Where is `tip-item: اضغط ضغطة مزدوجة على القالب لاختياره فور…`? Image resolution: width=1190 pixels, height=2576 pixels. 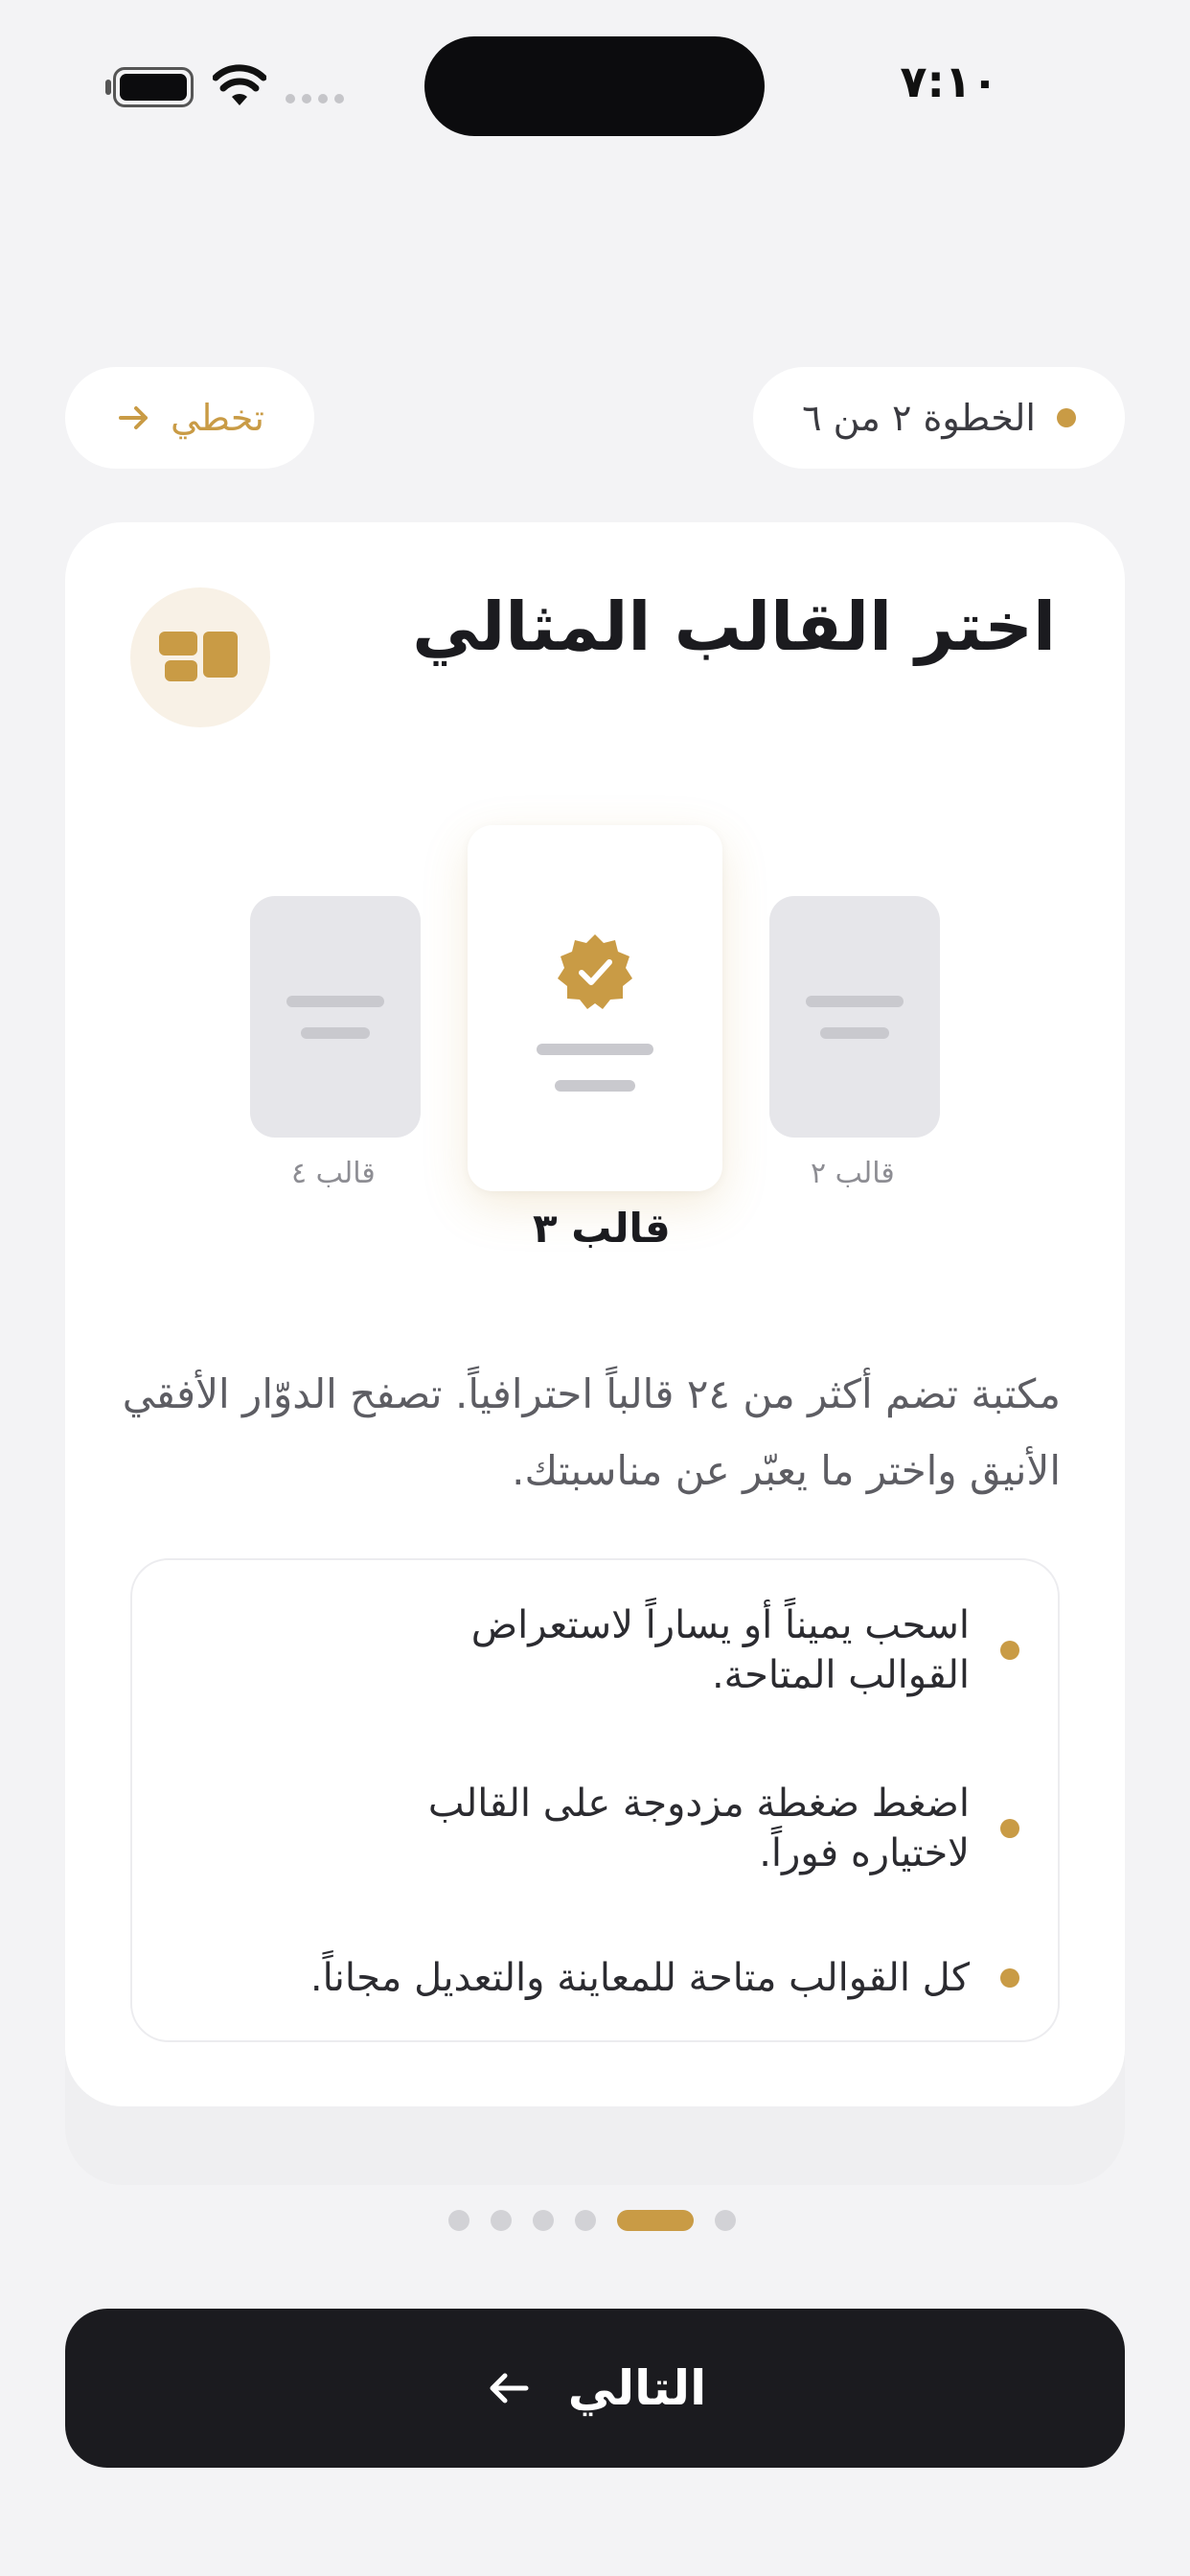
tip-item: اضغط ضغطة مزدوجة على القالب لاختياره فور… is located at coordinates (626, 1828).